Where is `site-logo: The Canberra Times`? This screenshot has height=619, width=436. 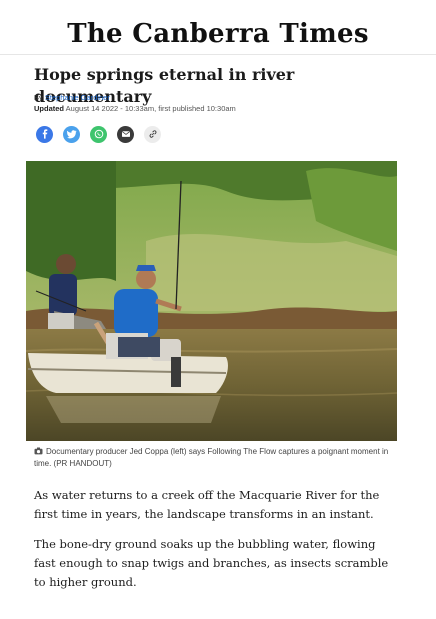 site-logo: The Canberra Times is located at coordinates (218, 34).